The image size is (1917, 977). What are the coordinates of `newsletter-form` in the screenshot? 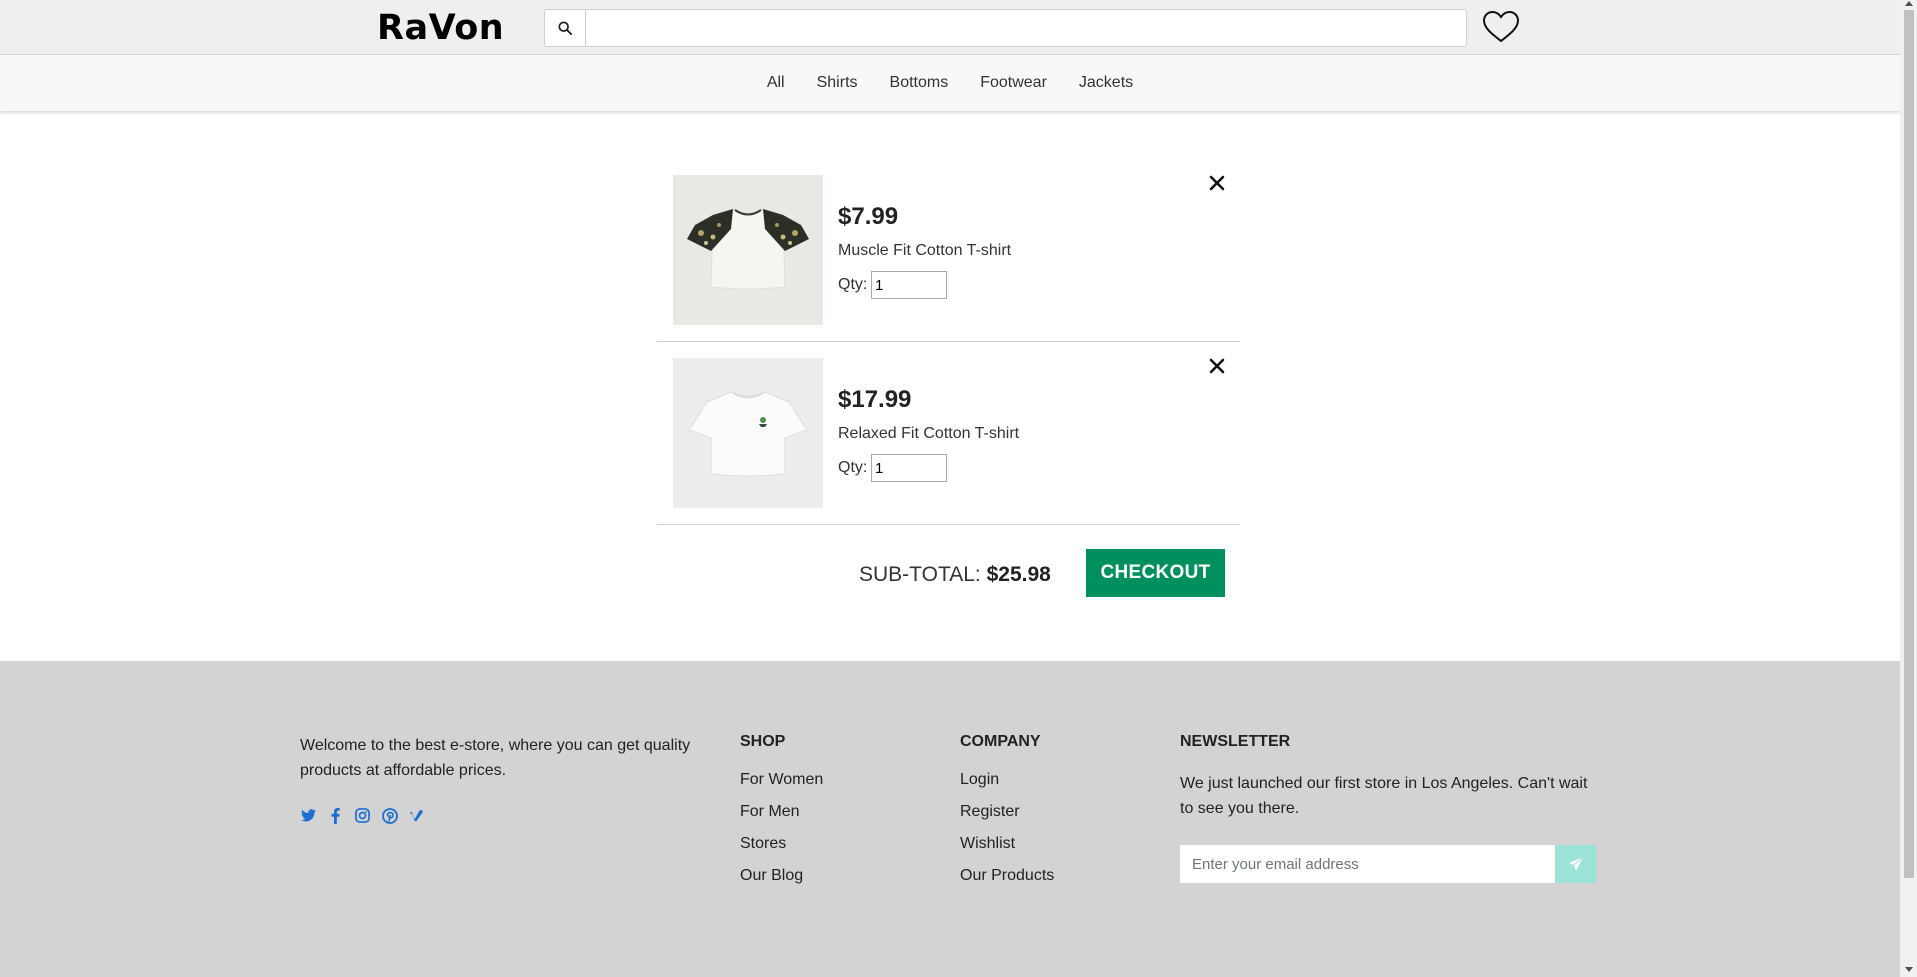 It's located at (1388, 864).